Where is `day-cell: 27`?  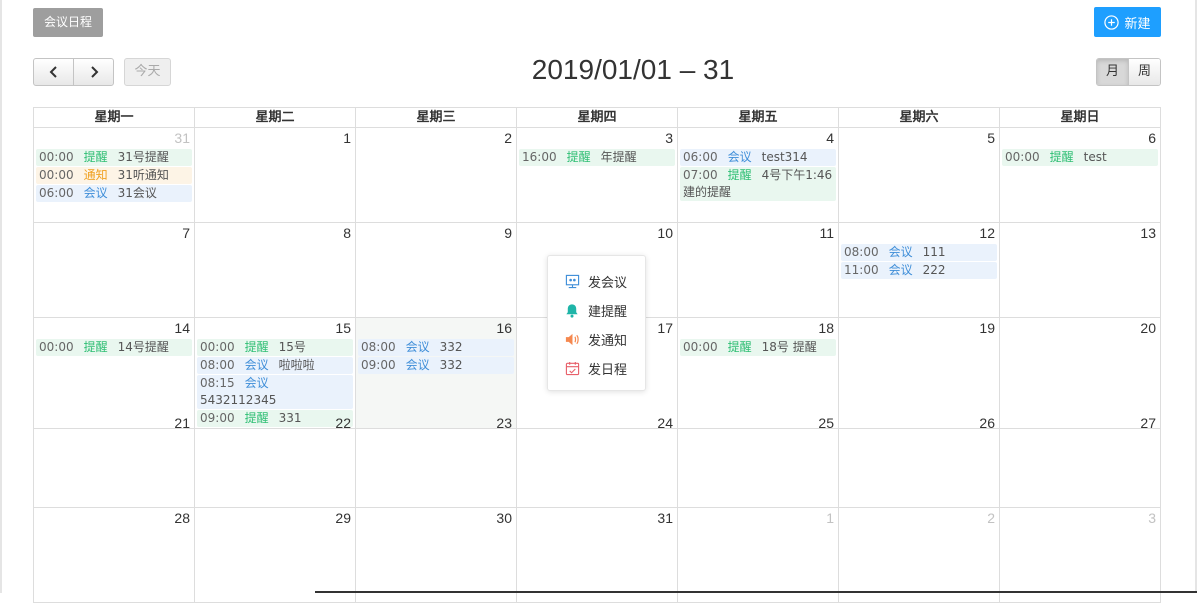 day-cell: 27 is located at coordinates (1080, 460).